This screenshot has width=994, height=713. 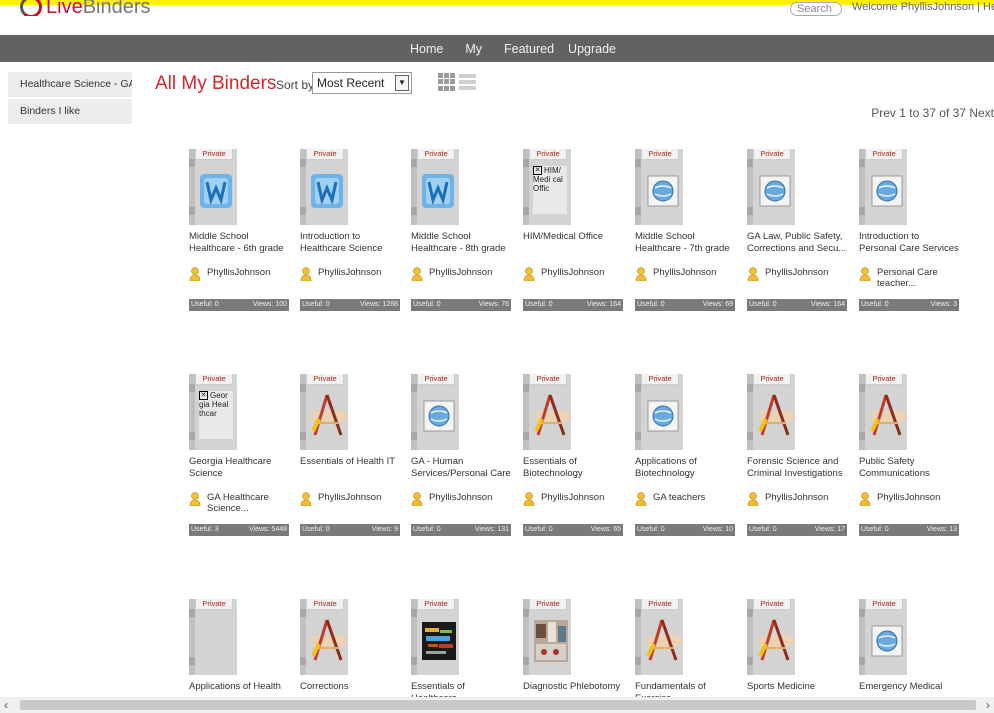 I want to click on binder-title: Middle School Healthcare - 6th grade, so click(x=239, y=243).